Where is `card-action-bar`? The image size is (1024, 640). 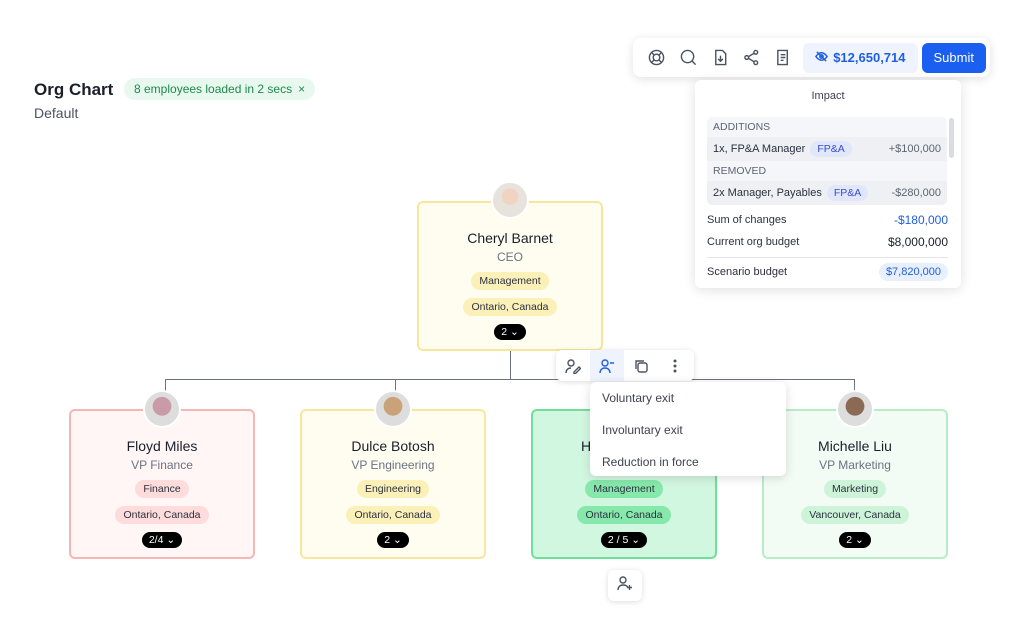 card-action-bar is located at coordinates (625, 365).